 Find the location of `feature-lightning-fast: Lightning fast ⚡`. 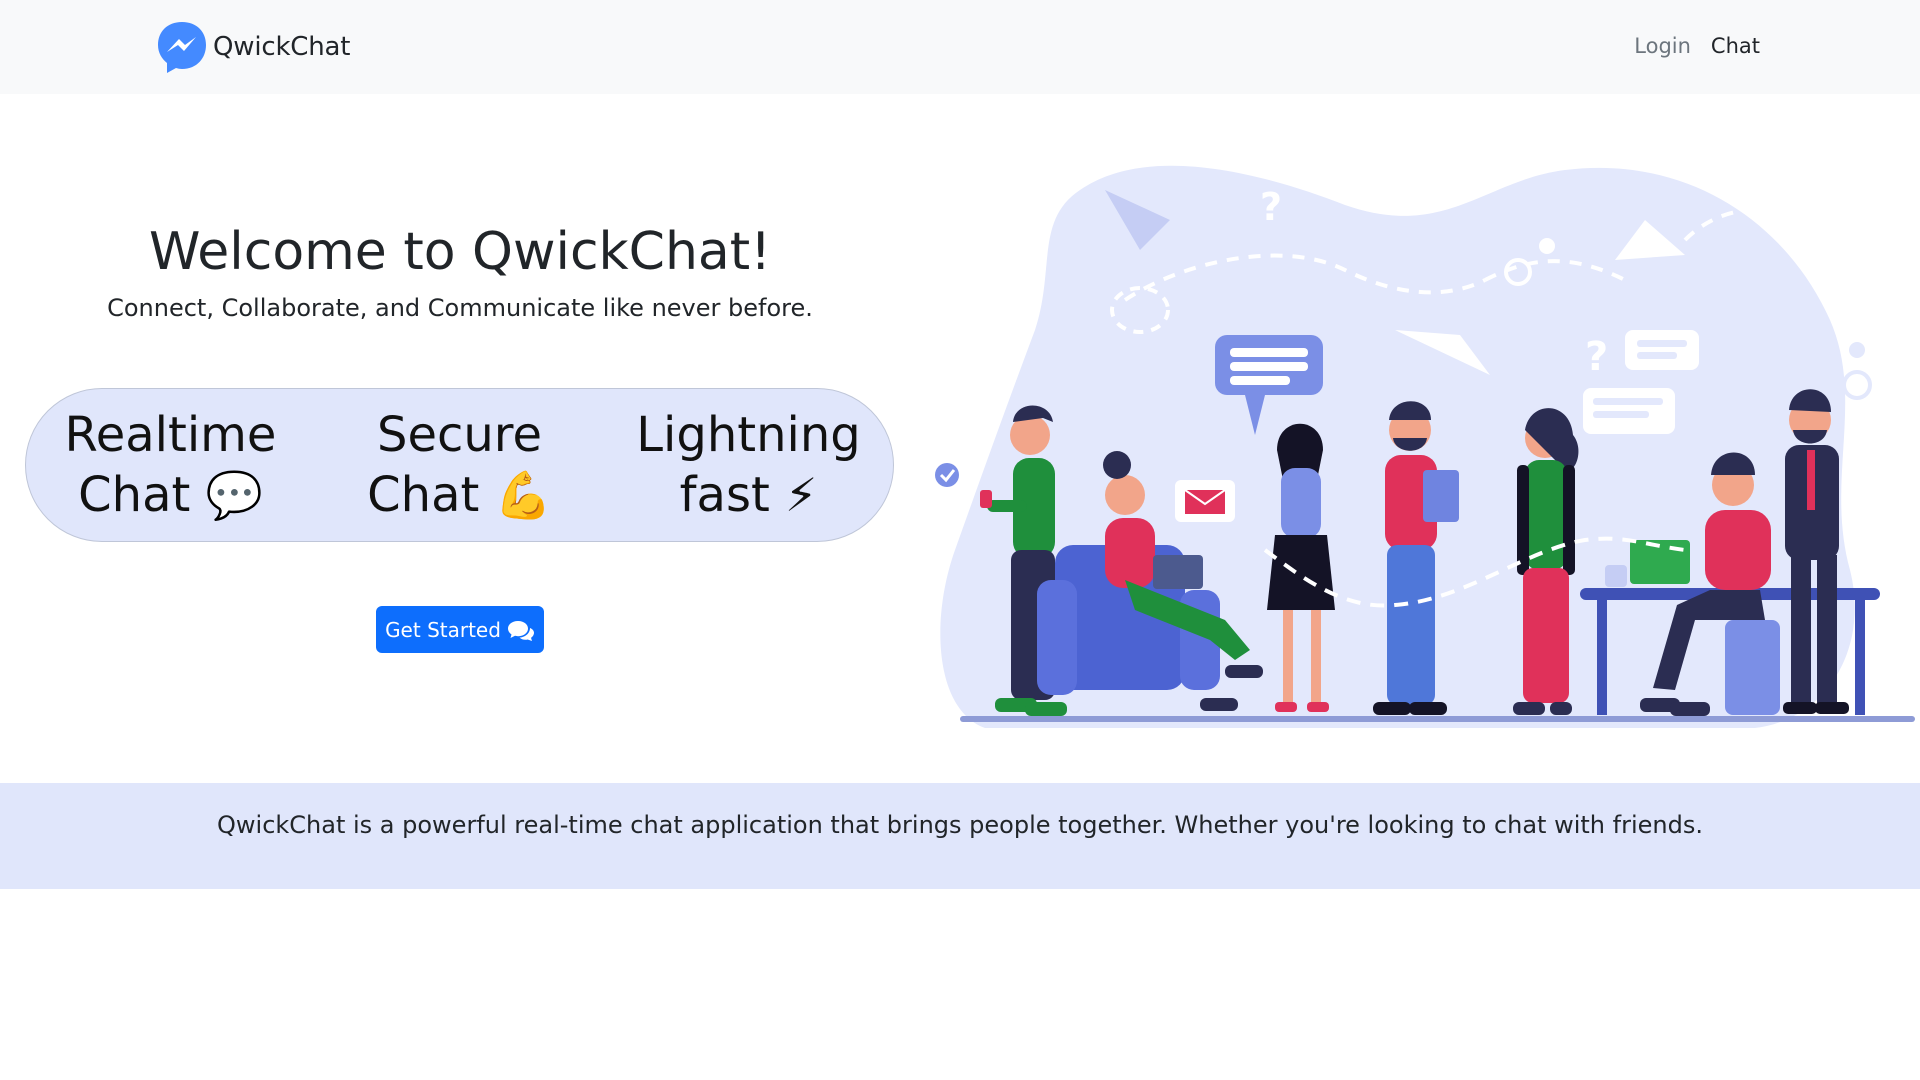

feature-lightning-fast: Lightning fast ⚡ is located at coordinates (749, 465).